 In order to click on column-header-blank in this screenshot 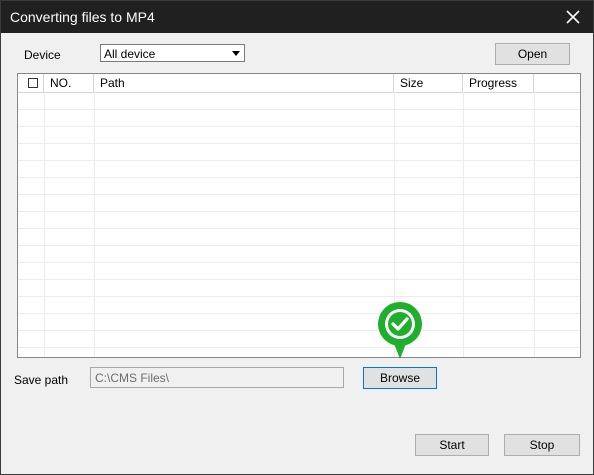, I will do `click(557, 83)`.